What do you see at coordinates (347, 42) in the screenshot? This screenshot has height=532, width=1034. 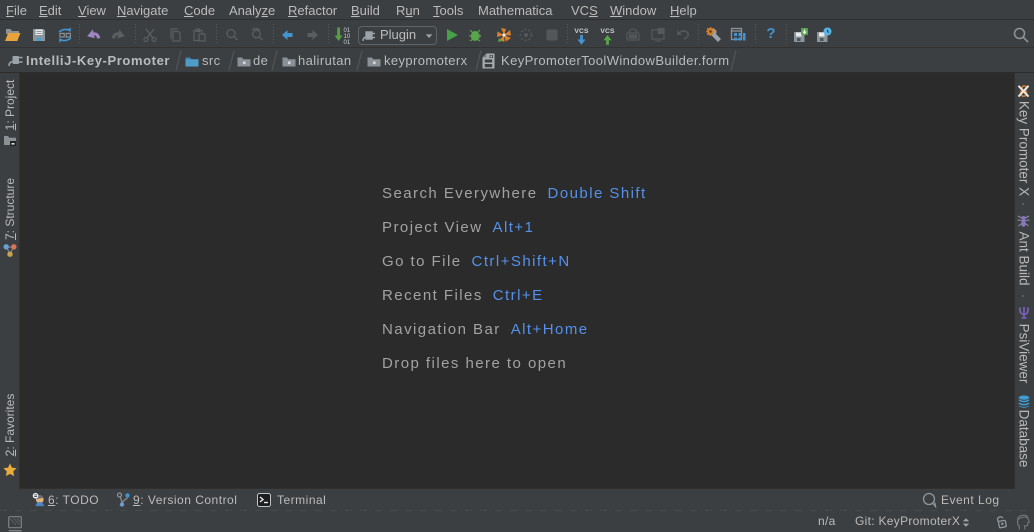 I see `svg-text: 01` at bounding box center [347, 42].